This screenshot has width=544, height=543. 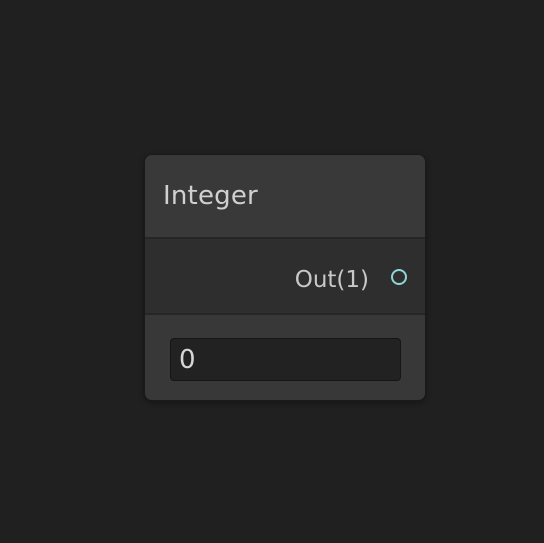 What do you see at coordinates (285, 197) in the screenshot?
I see `node-header: Integer` at bounding box center [285, 197].